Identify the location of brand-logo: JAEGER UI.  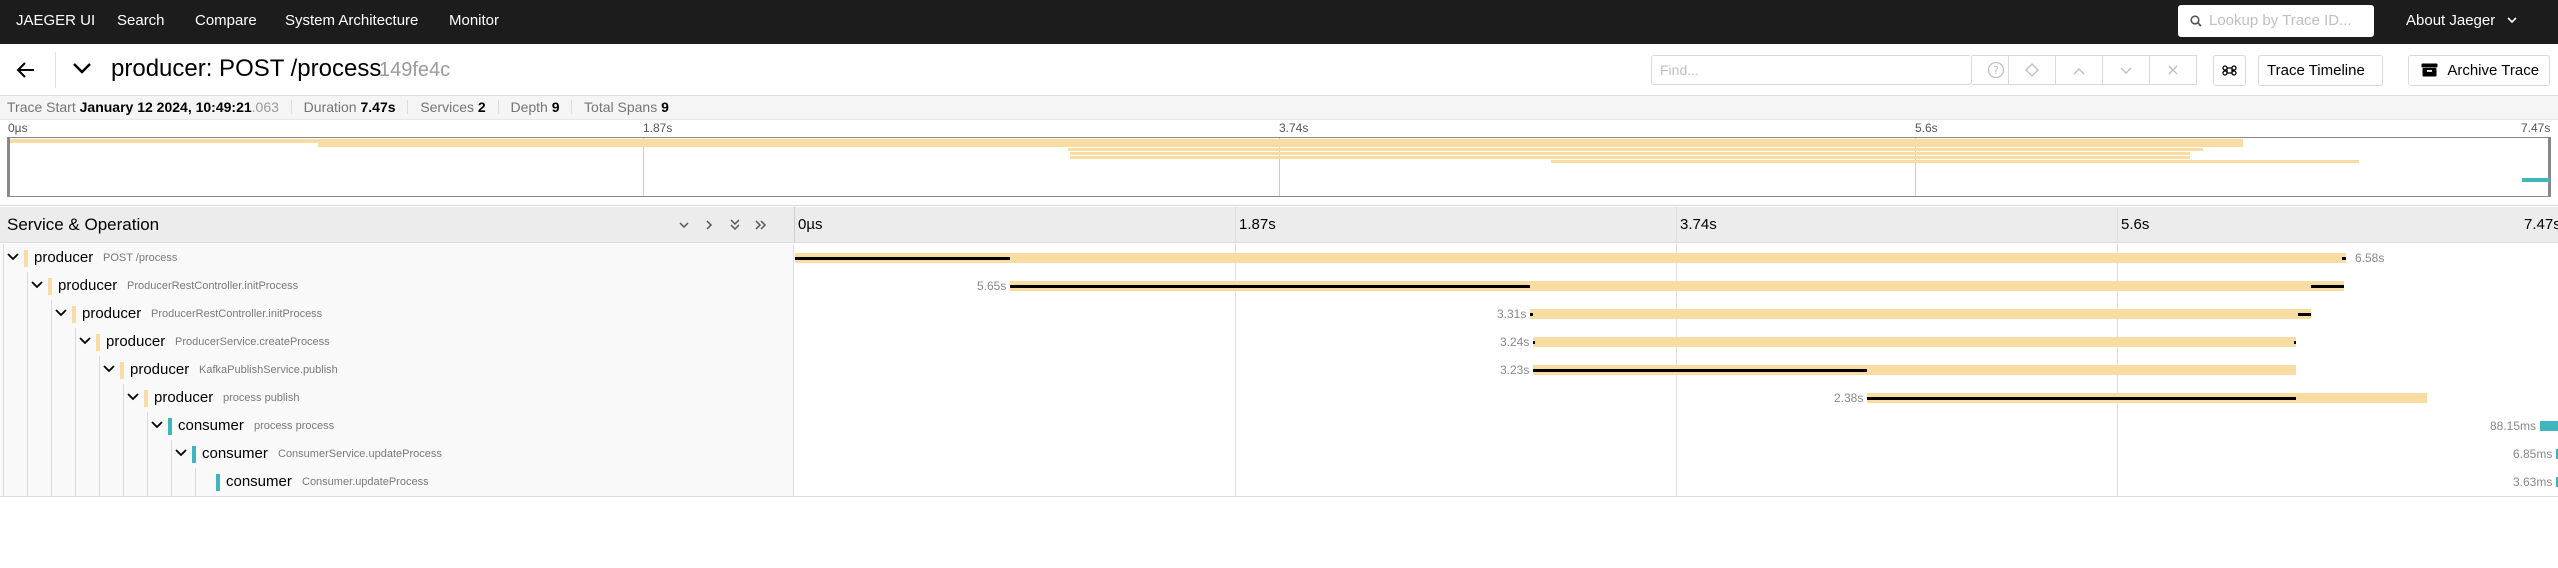
(55, 22).